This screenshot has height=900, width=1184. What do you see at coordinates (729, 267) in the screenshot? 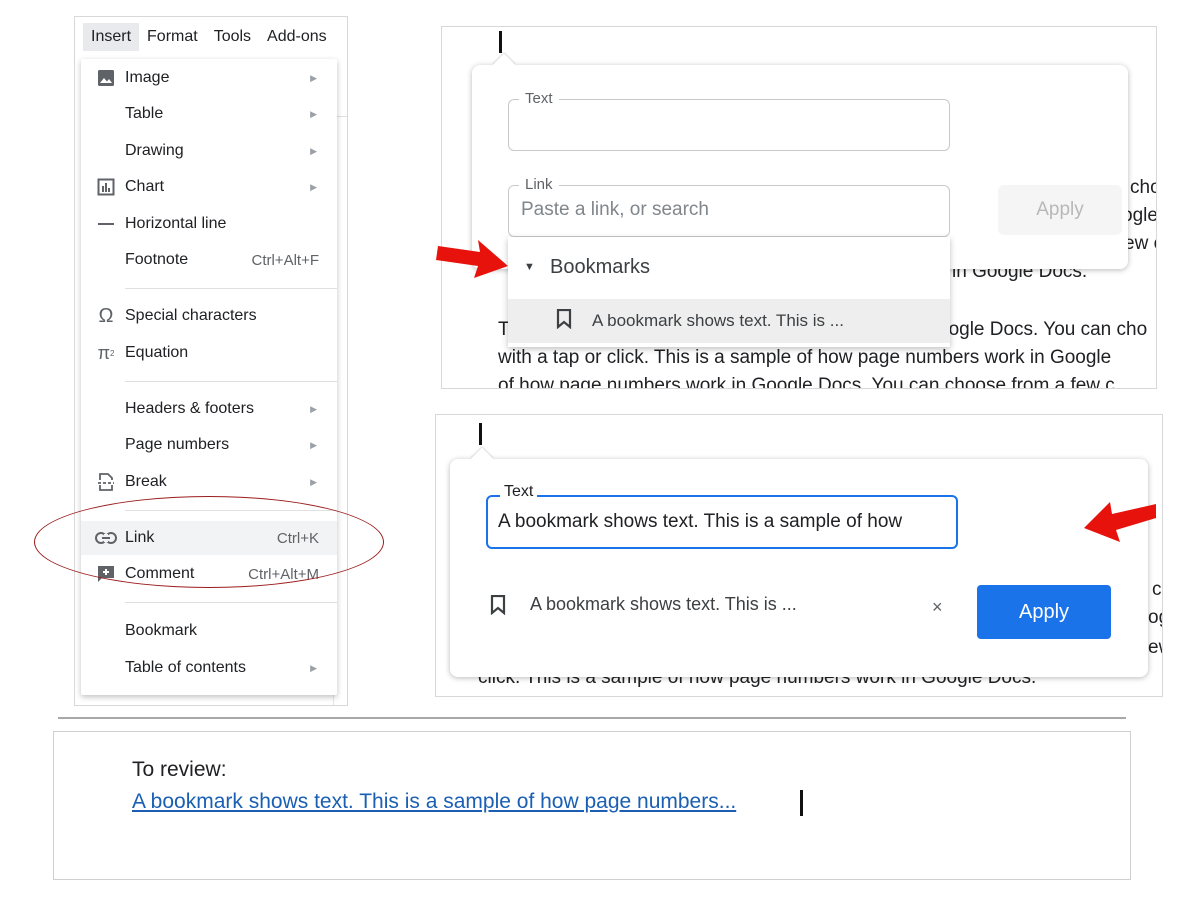
I see `bookmarks-header: ▼ Bookmarks` at bounding box center [729, 267].